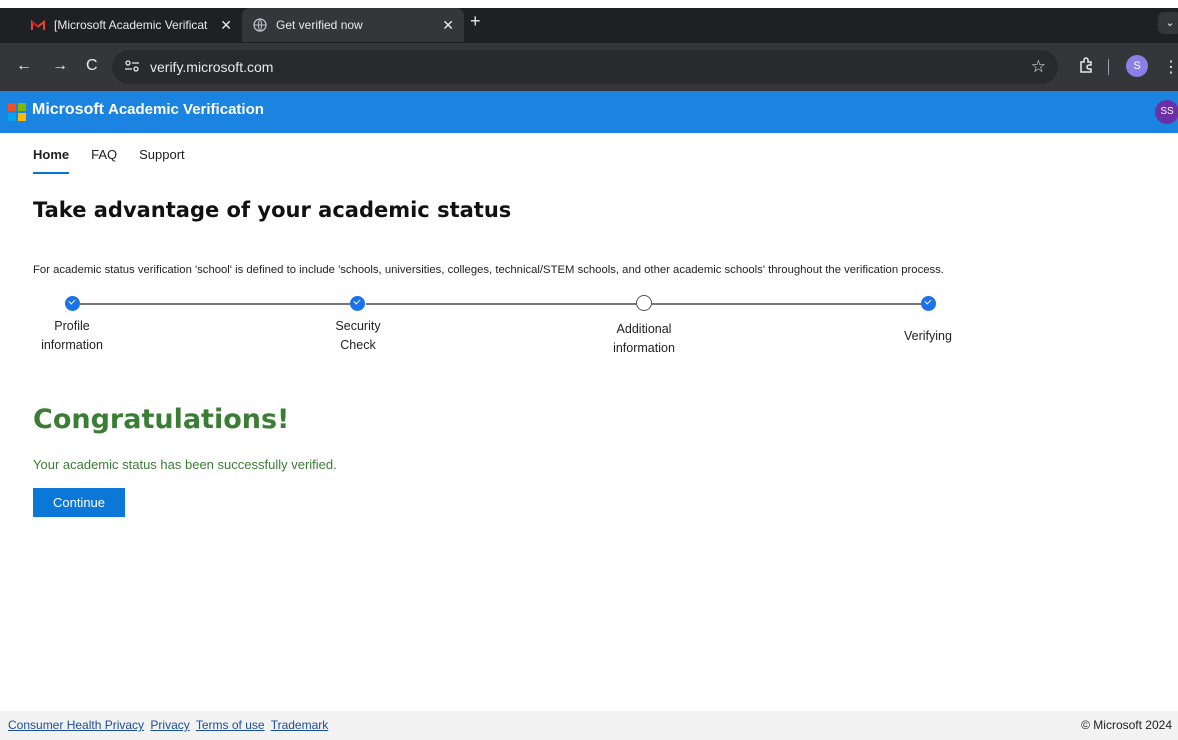 The image size is (1178, 740). What do you see at coordinates (24, 66) in the screenshot?
I see `back-arrow-icon: ←` at bounding box center [24, 66].